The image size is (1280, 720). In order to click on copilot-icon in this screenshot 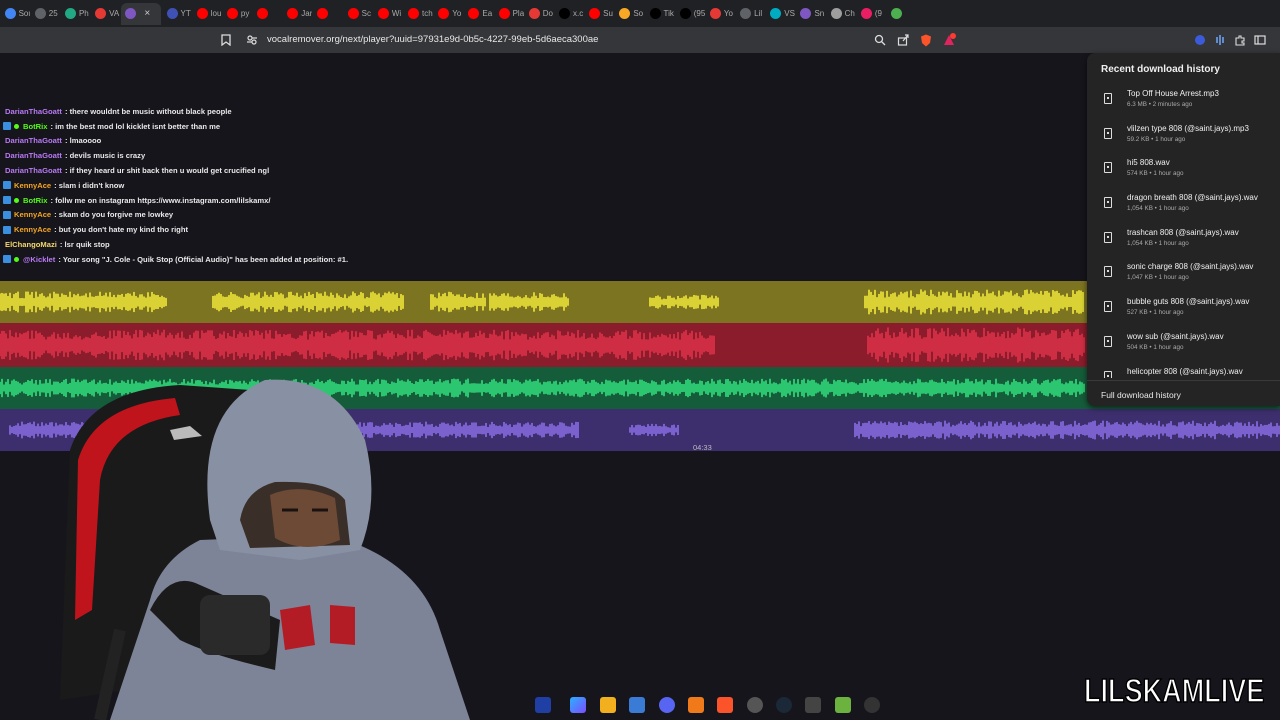, I will do `click(578, 705)`.